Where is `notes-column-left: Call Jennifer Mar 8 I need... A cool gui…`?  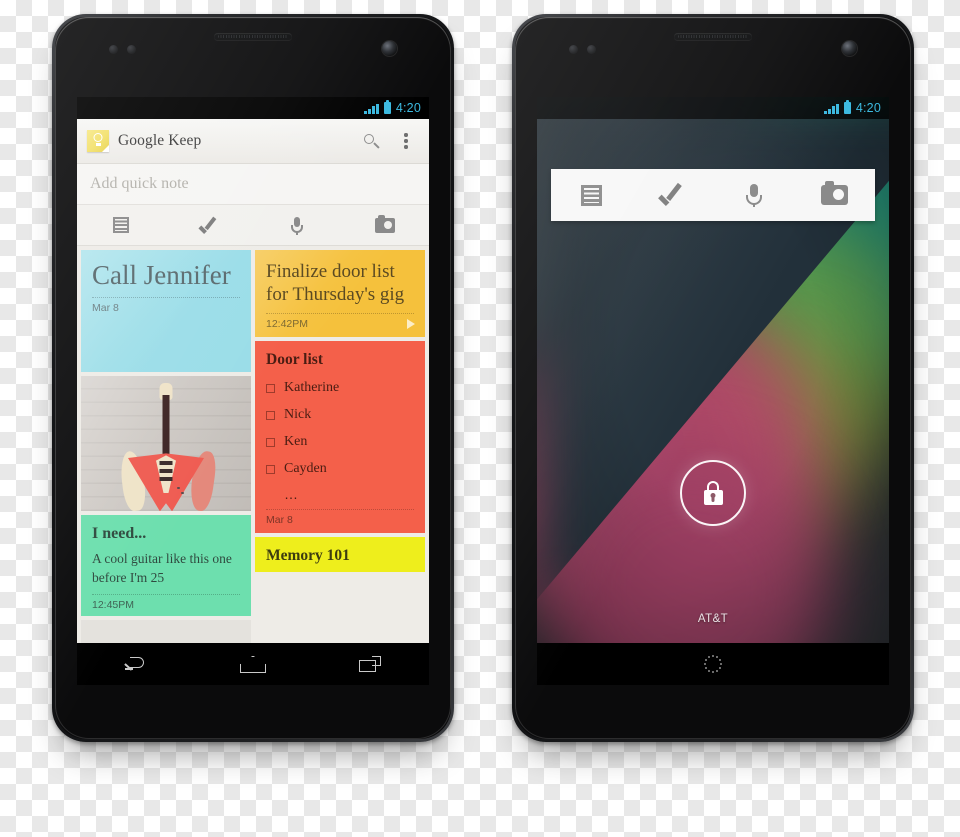
notes-column-left: Call Jennifer Mar 8 I need... A cool gui… is located at coordinates (166, 446).